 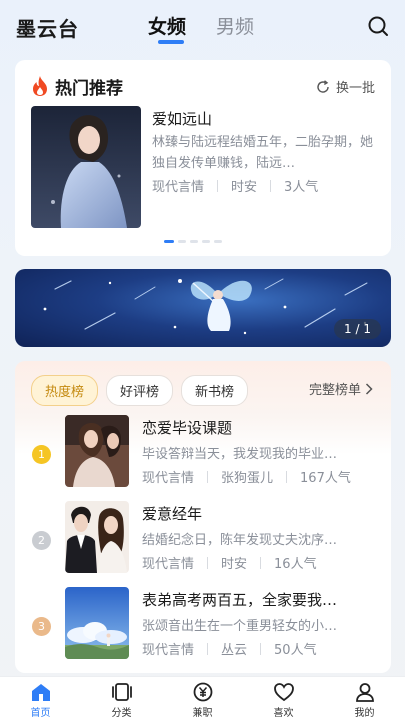 I want to click on home-icon, so click(x=40, y=692).